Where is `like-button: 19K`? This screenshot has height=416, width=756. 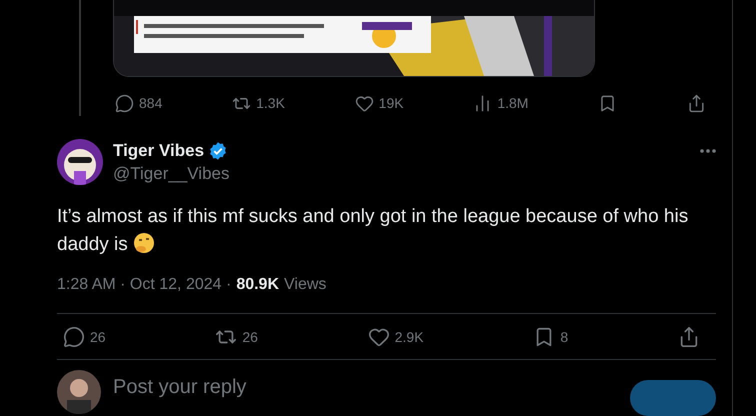 like-button: 19K is located at coordinates (379, 103).